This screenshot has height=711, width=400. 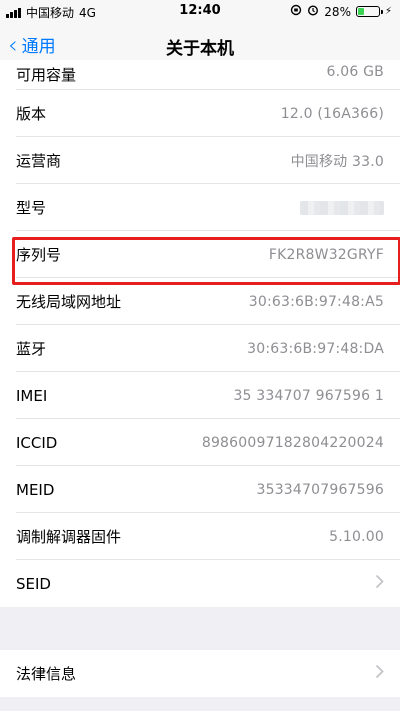 I want to click on row-value: 30:63:6B:97:48:DA, so click(x=315, y=348).